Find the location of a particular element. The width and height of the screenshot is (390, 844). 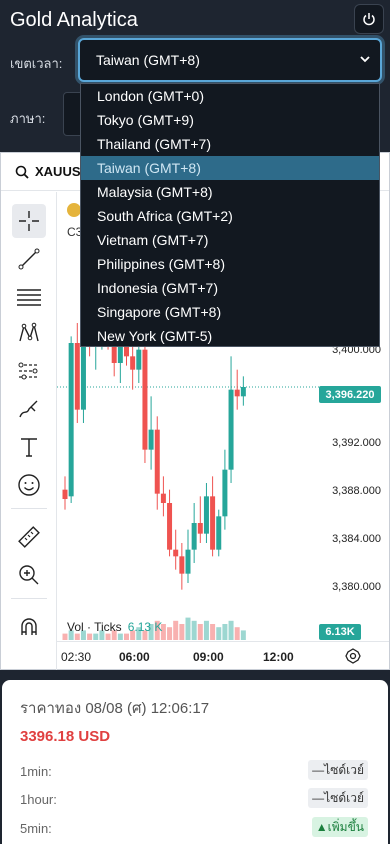

volume-label: Vol · Ticks is located at coordinates (94, 627).